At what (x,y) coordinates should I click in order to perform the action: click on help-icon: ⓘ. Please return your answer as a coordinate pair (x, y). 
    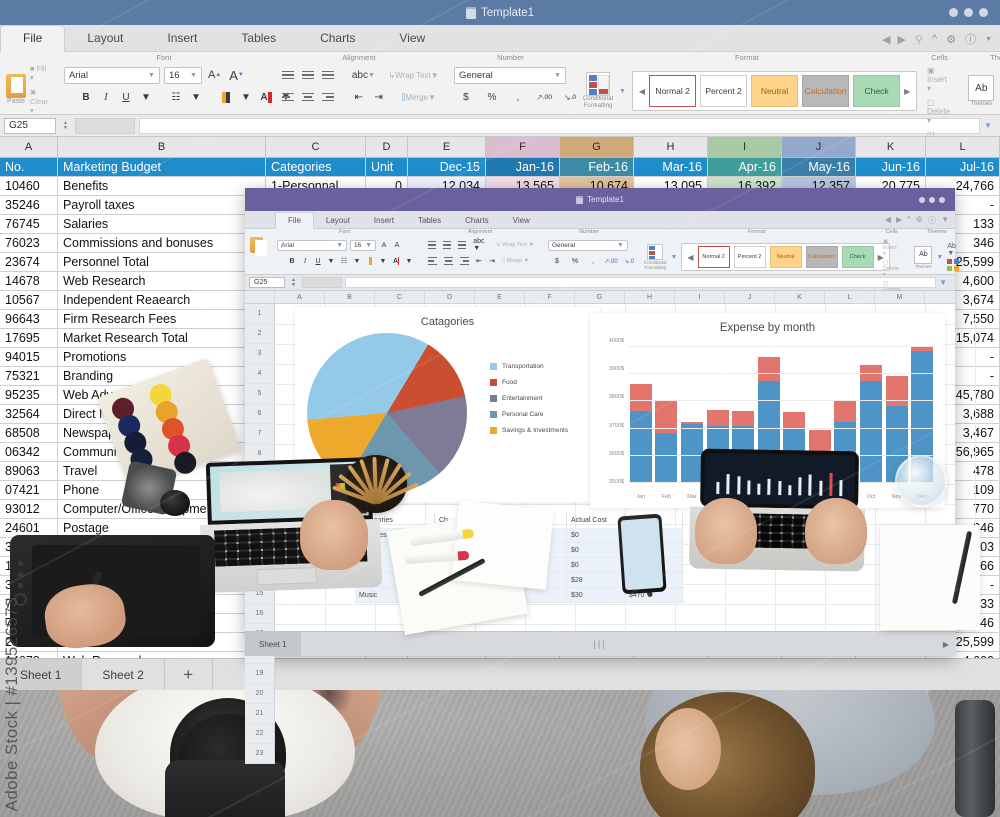
    Looking at the image, I should click on (970, 39).